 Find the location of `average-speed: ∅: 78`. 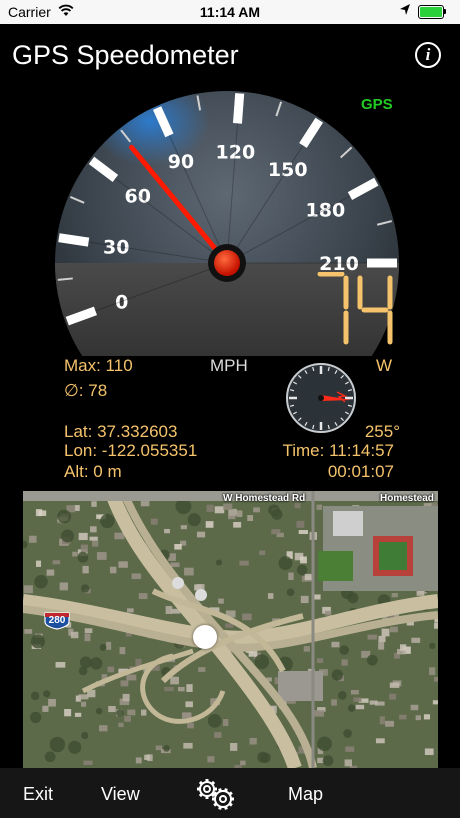

average-speed: ∅: 78 is located at coordinates (86, 390).